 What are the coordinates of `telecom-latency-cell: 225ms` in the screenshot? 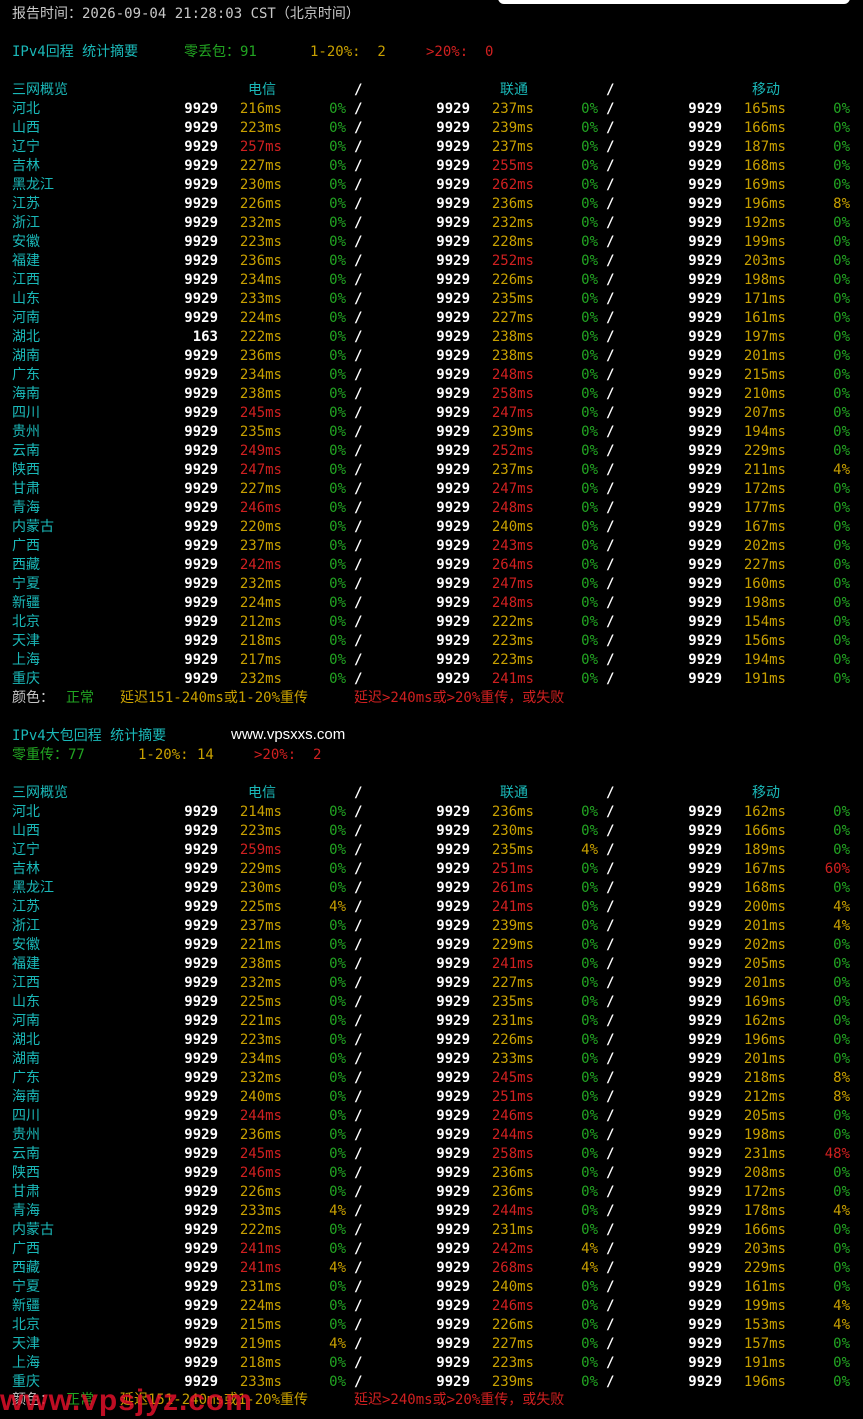 It's located at (260, 907).